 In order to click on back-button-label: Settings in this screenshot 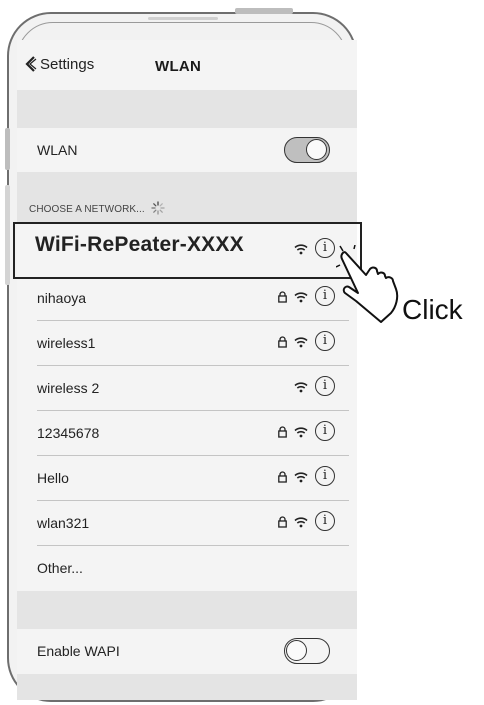, I will do `click(67, 64)`.